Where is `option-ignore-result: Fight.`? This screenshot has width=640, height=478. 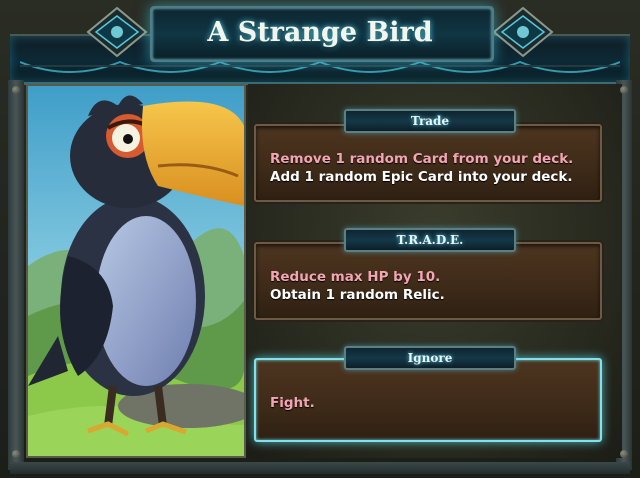 option-ignore-result: Fight. is located at coordinates (292, 403).